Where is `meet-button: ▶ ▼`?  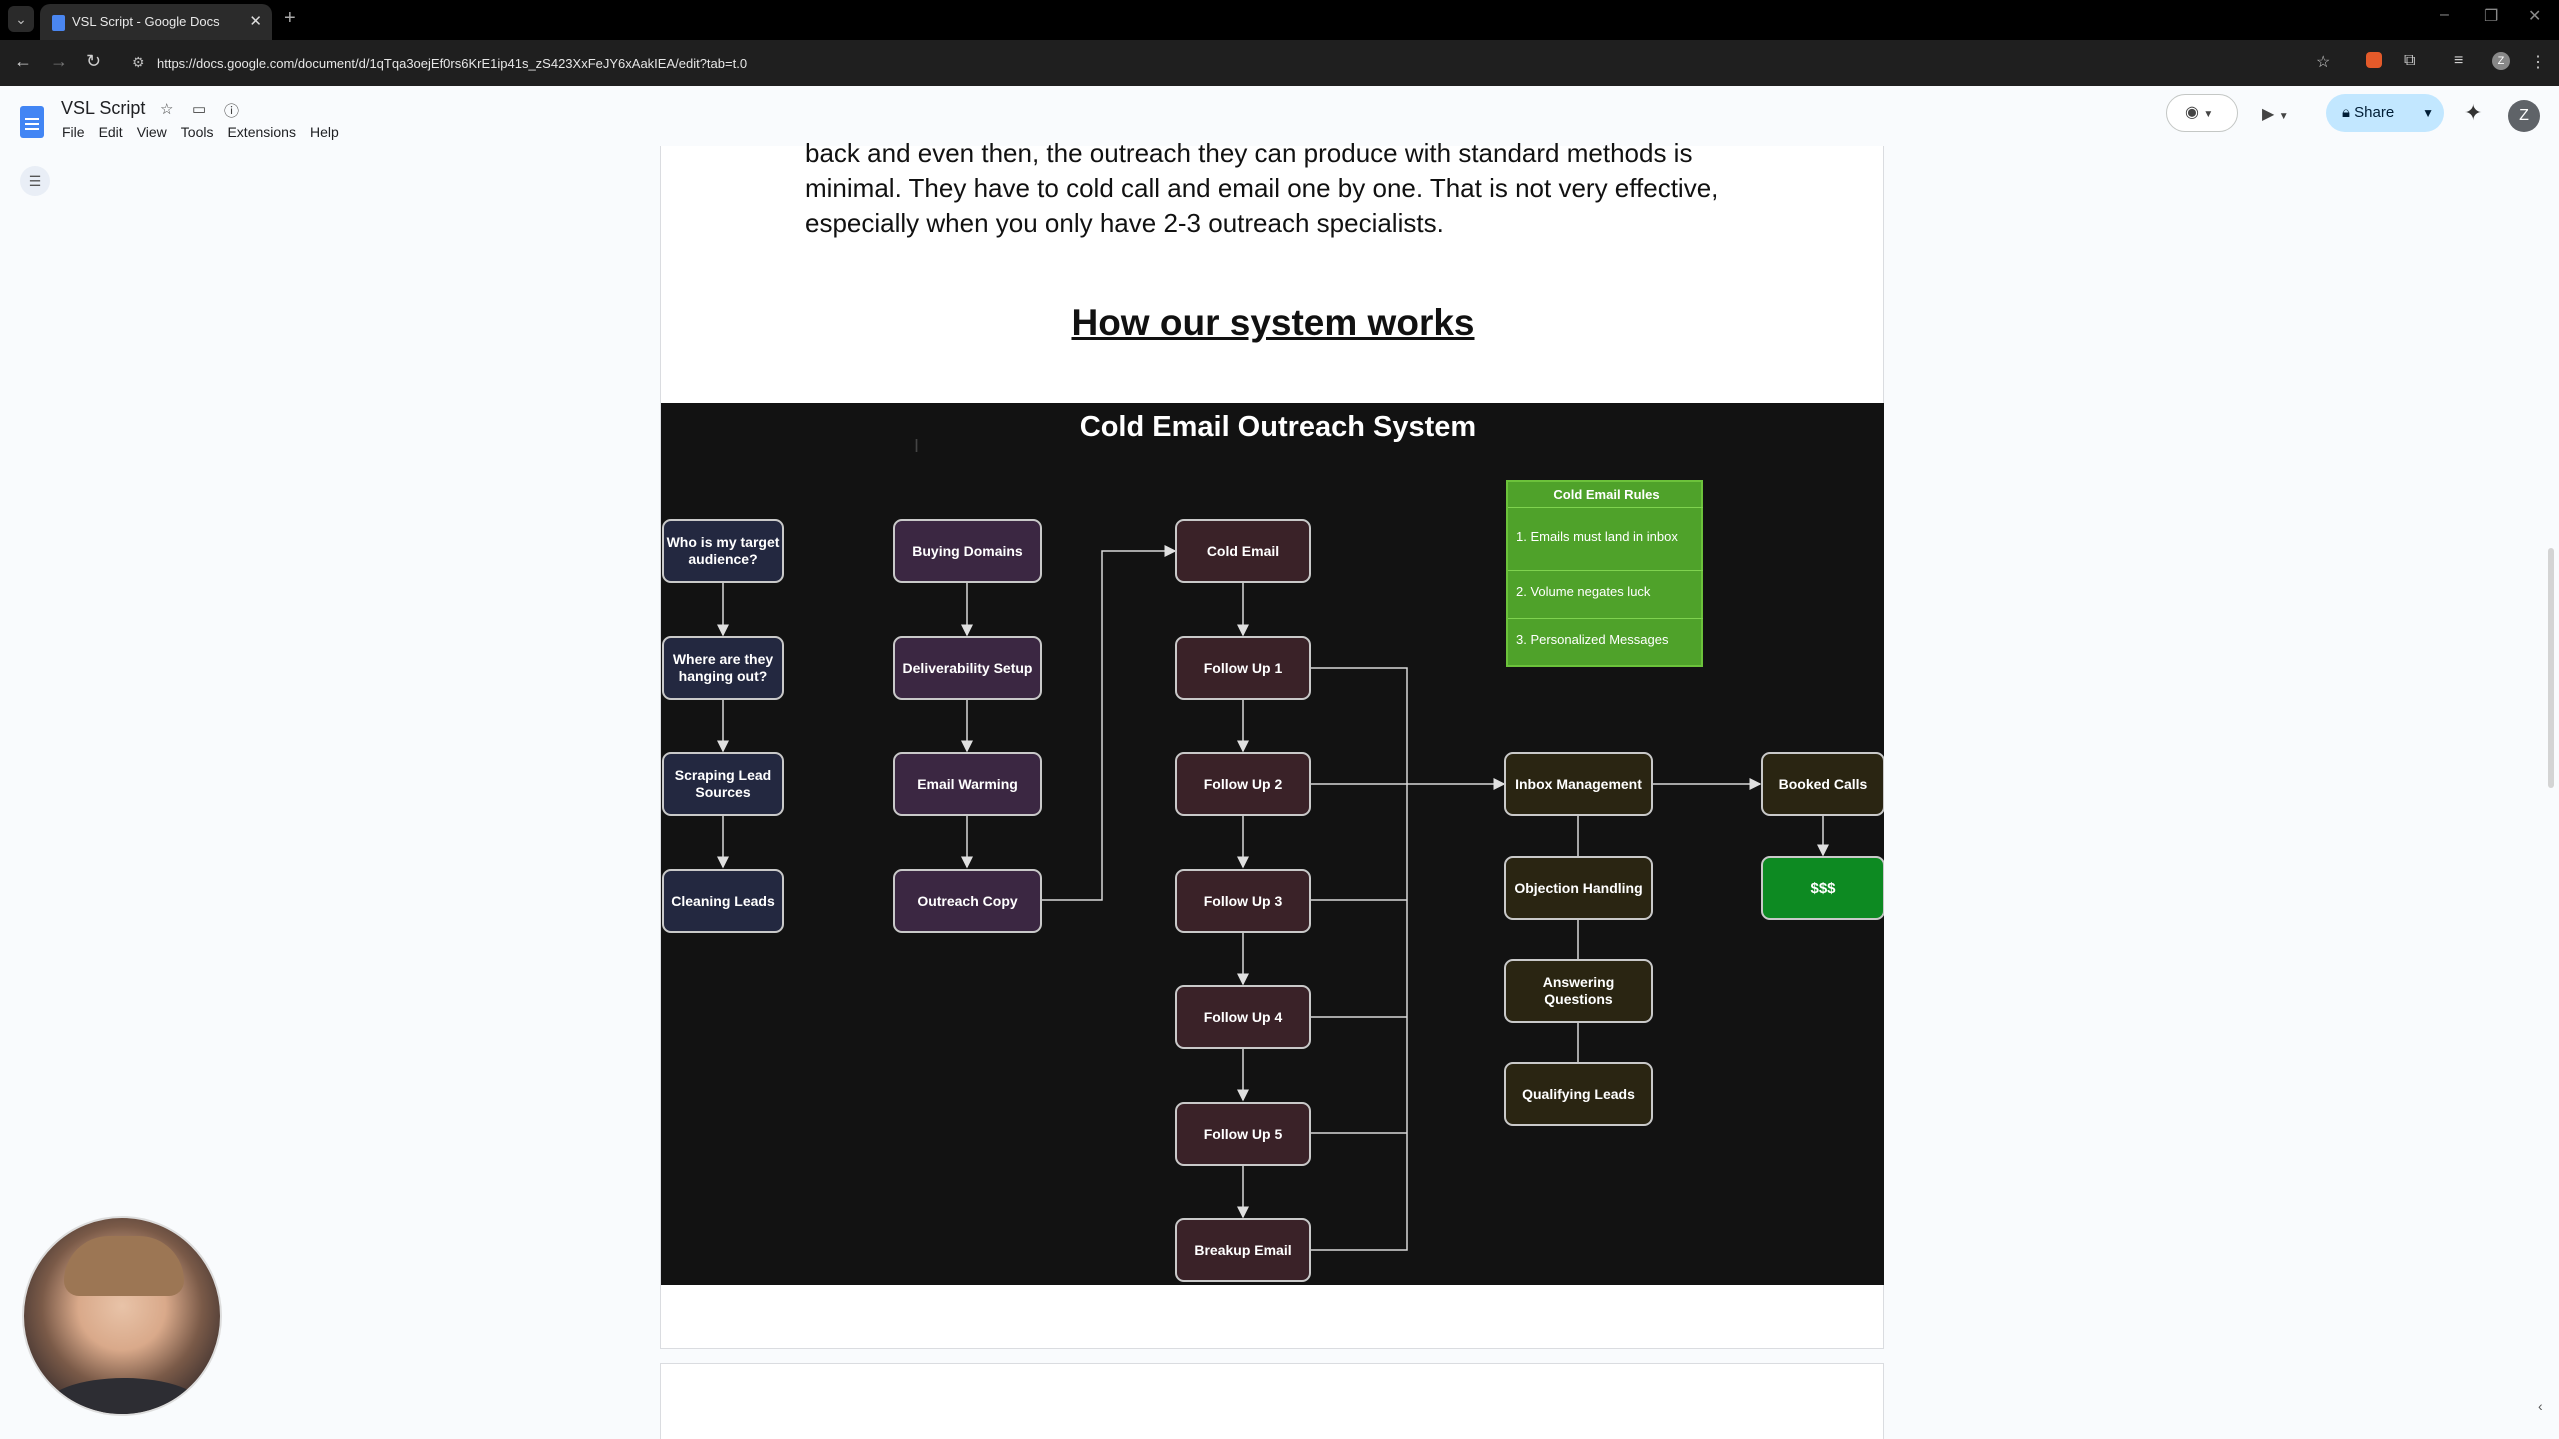 meet-button: ▶ ▼ is located at coordinates (2275, 114).